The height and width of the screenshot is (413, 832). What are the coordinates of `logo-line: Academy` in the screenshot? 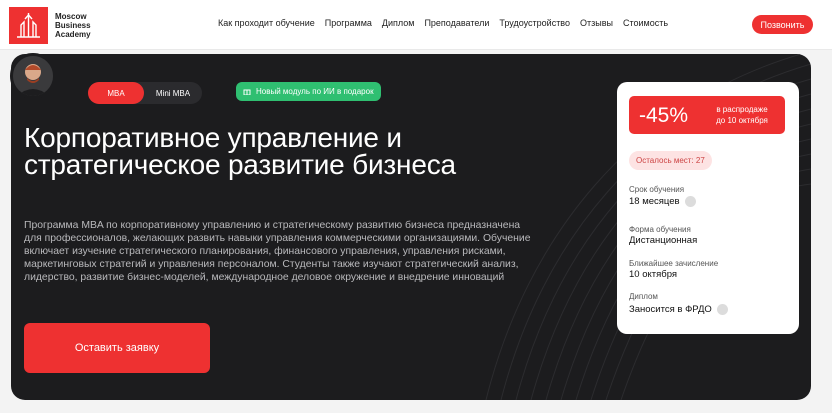 It's located at (73, 34).